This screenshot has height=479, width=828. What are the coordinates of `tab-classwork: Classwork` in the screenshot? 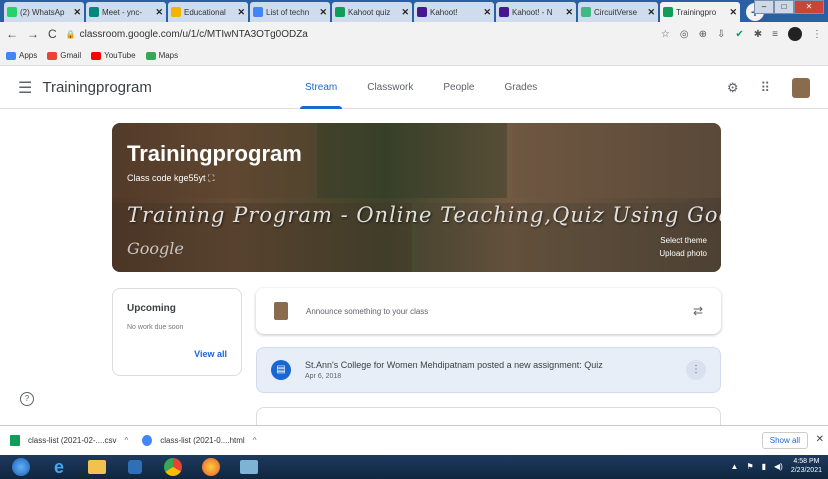 It's located at (390, 88).